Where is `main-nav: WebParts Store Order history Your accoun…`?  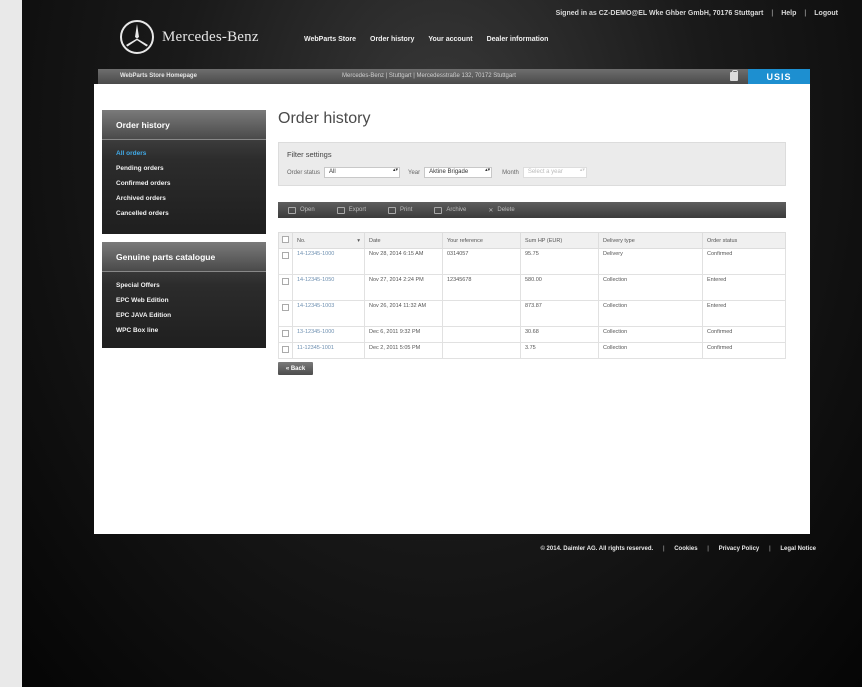
main-nav: WebParts Store Order history Your accoun… is located at coordinates (426, 39).